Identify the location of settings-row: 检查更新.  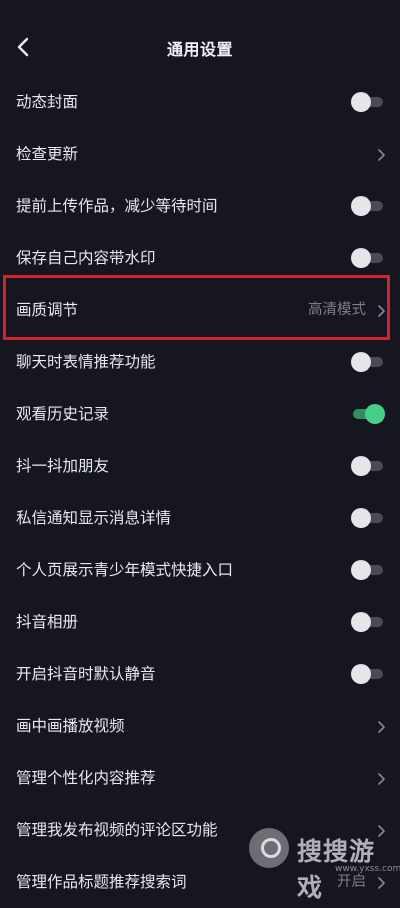
(200, 154).